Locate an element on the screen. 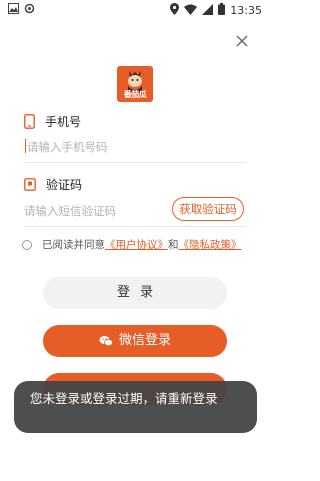 The image size is (320, 481). location-icon is located at coordinates (175, 10).